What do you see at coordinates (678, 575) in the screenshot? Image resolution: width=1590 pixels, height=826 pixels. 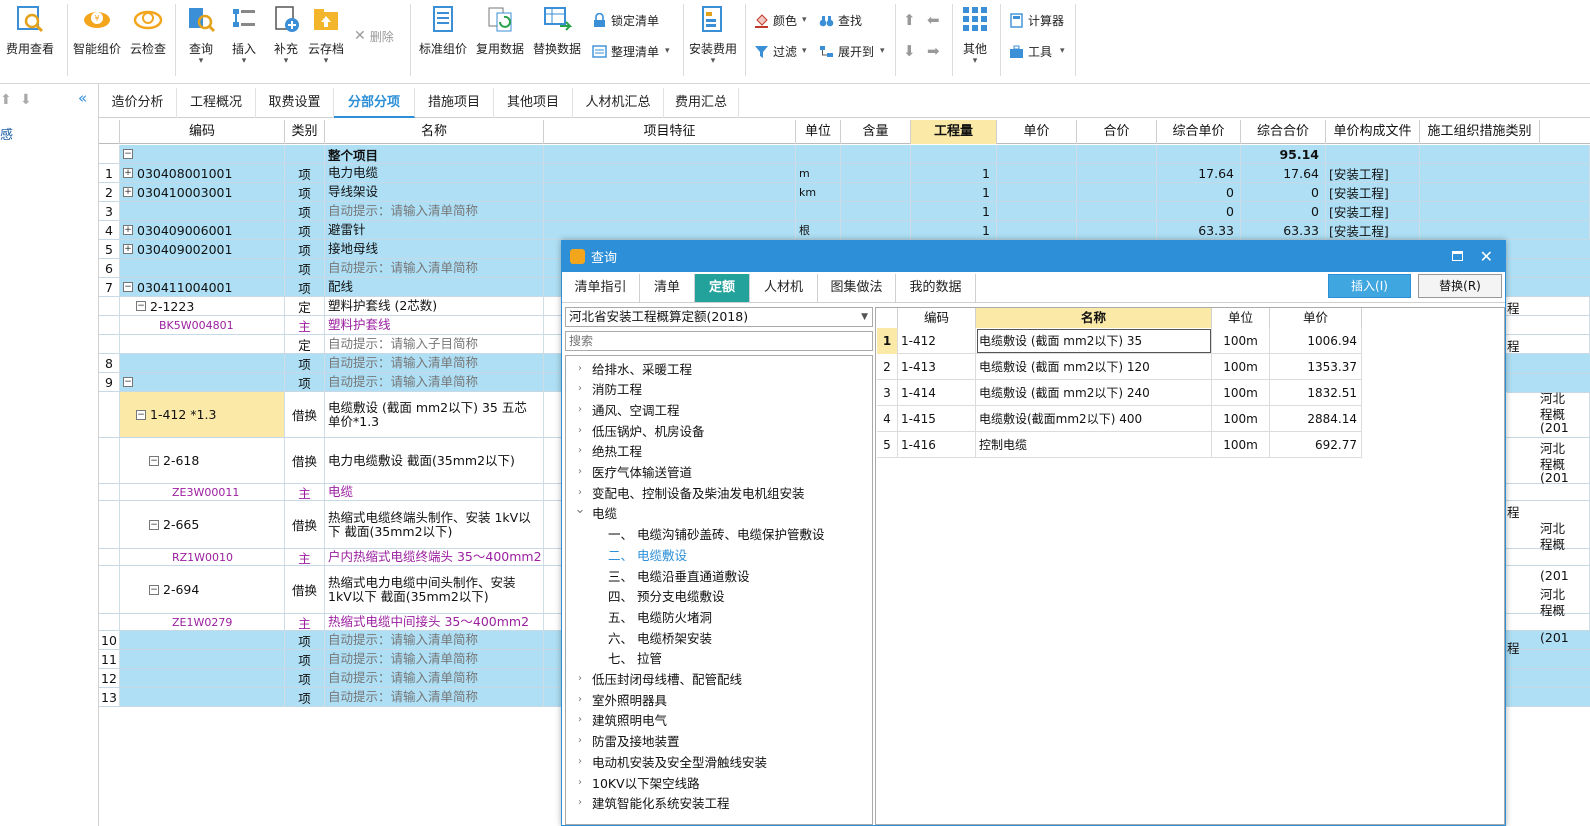 I see `tree-item: 三、 电缆沿垂直通道敷设` at bounding box center [678, 575].